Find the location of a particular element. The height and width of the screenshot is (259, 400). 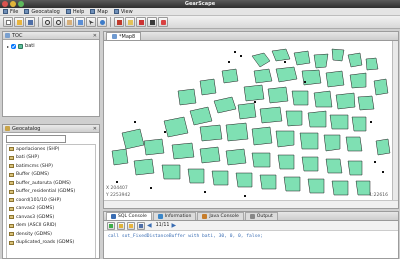

list-item-label: batimcms (SHP) is located at coordinates (34, 166).